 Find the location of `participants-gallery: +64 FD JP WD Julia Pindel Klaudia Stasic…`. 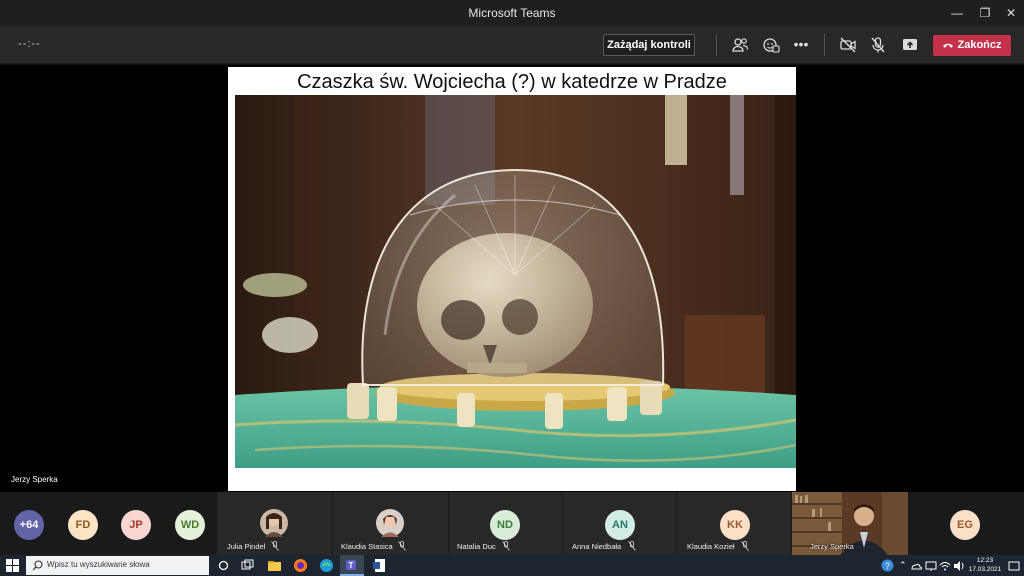

participants-gallery: +64 FD JP WD Julia Pindel Klaudia Stasic… is located at coordinates (512, 523).